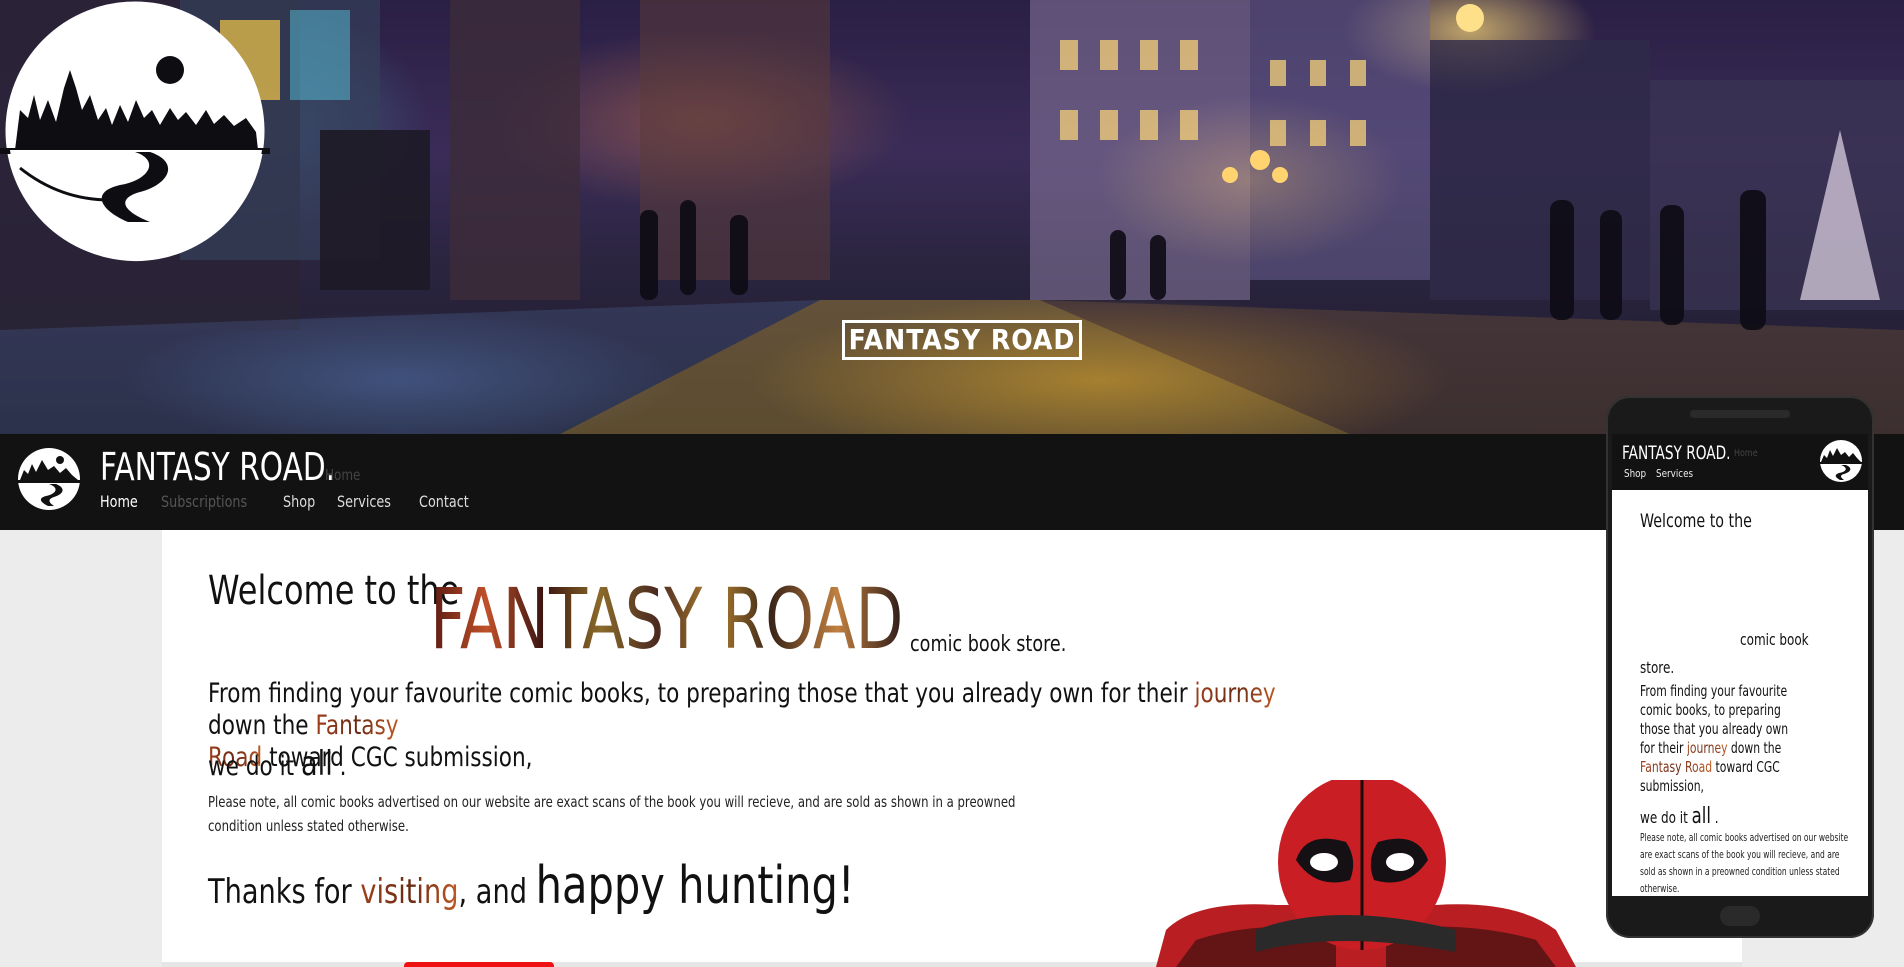 Image resolution: width=1904 pixels, height=967 pixels. What do you see at coordinates (1756, 748) in the screenshot?
I see `phone-intro-b: down the` at bounding box center [1756, 748].